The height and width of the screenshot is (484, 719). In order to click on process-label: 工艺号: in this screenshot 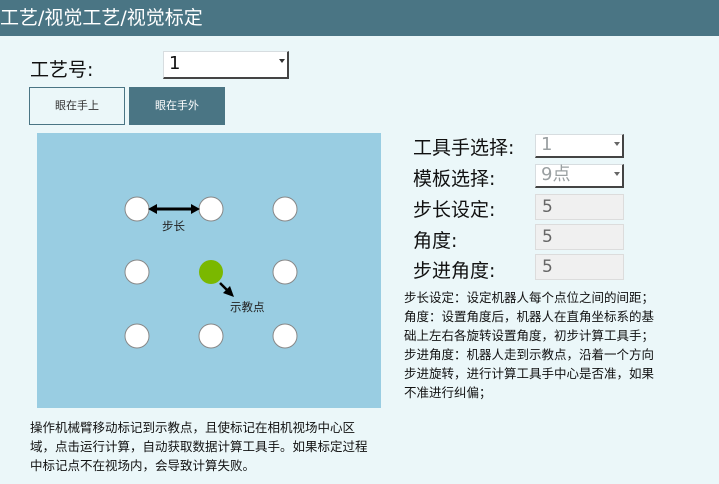, I will do `click(62, 70)`.